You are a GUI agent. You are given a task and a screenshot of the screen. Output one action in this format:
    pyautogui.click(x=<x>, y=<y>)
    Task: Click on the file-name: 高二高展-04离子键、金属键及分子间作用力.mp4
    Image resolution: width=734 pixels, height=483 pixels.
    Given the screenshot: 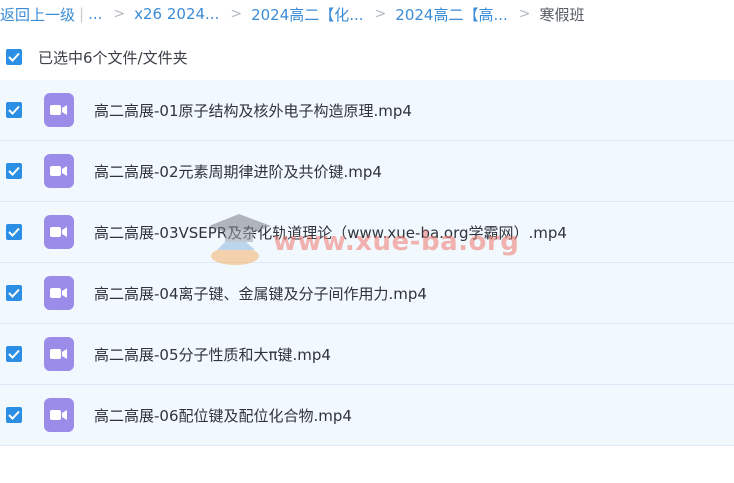 What is the action you would take?
    pyautogui.click(x=260, y=293)
    